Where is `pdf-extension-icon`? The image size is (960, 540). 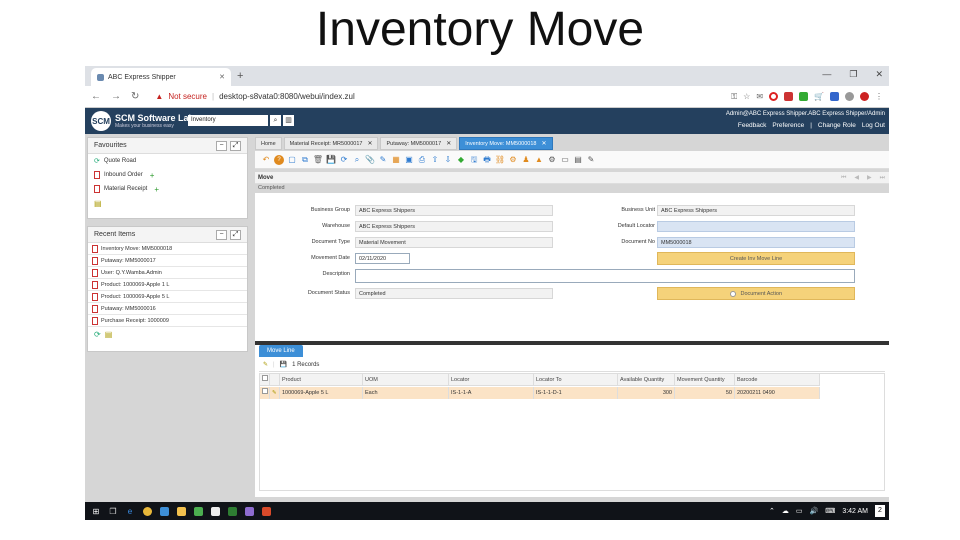
pdf-extension-icon is located at coordinates (789, 96).